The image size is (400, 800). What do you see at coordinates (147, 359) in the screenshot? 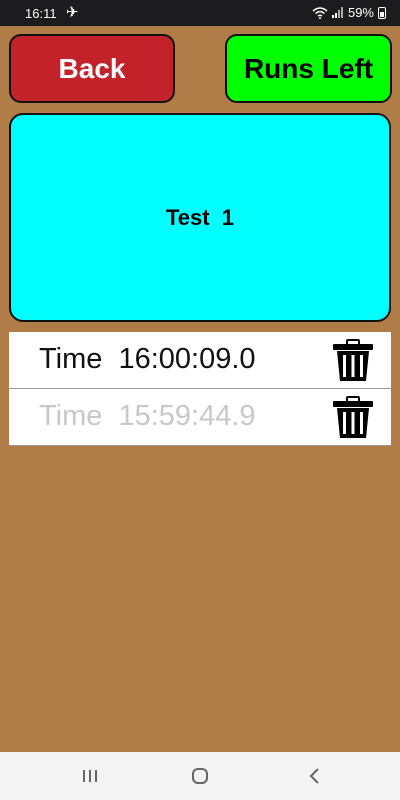
I see `time-label: Time 16:00:09.0` at bounding box center [147, 359].